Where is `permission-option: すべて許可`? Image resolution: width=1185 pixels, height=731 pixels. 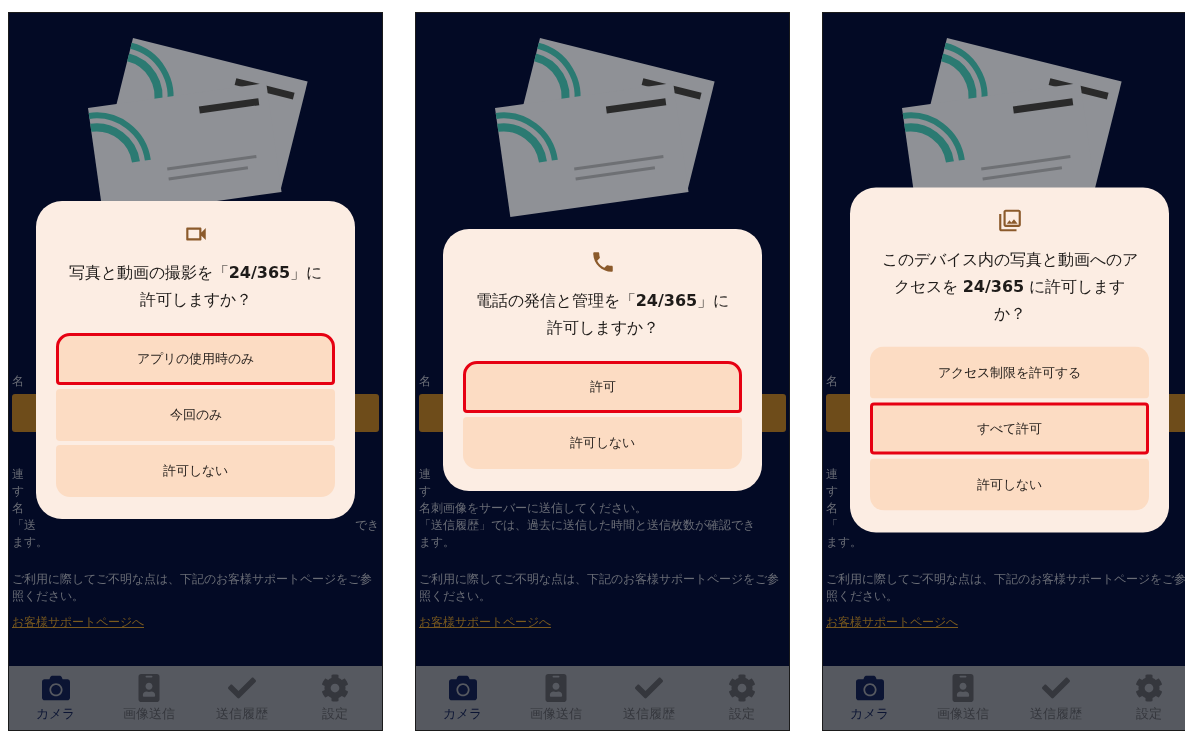 permission-option: すべて許可 is located at coordinates (1009, 428).